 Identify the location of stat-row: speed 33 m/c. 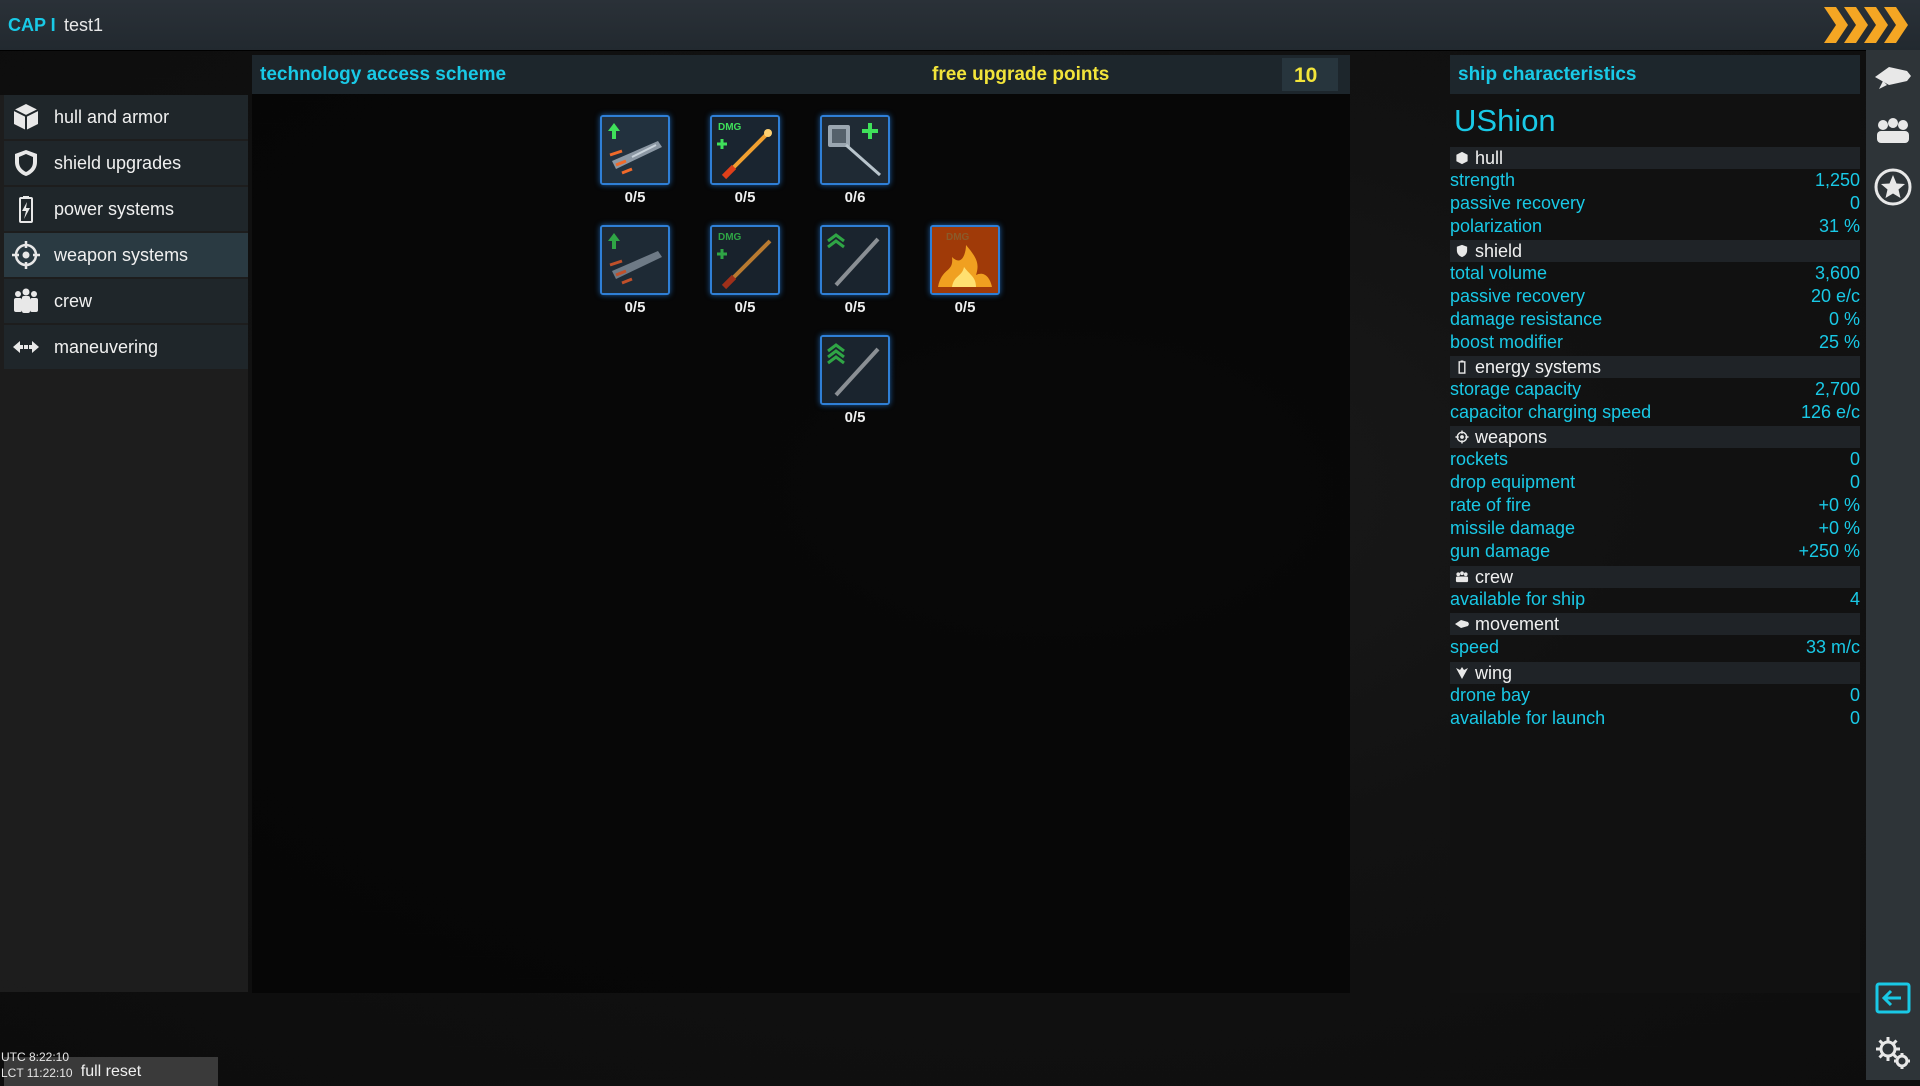
(1655, 647).